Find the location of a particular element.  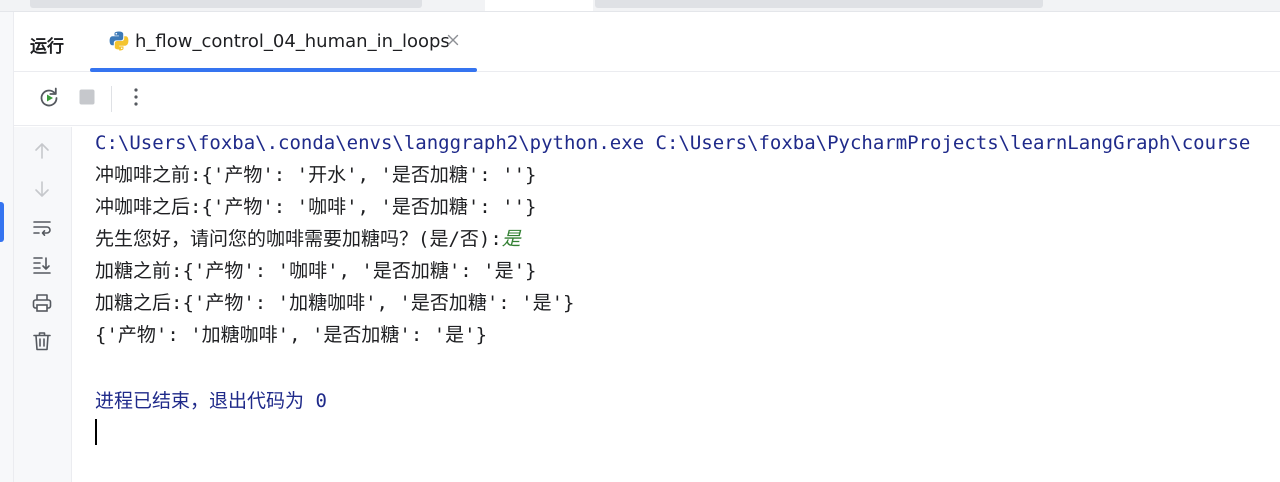

run-toolbar is located at coordinates (647, 99).